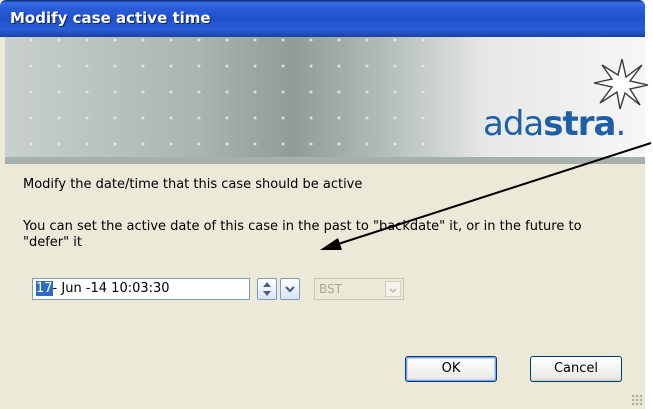 The width and height of the screenshot is (653, 409). What do you see at coordinates (110, 18) in the screenshot?
I see `window-title: Modify case active time` at bounding box center [110, 18].